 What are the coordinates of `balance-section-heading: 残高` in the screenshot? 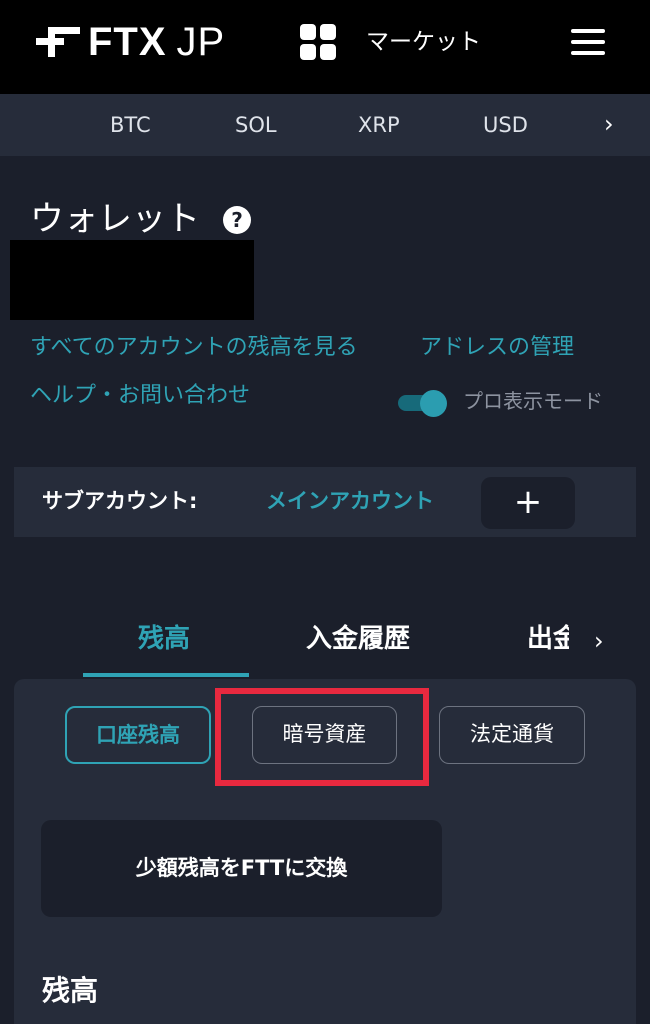 It's located at (70, 990).